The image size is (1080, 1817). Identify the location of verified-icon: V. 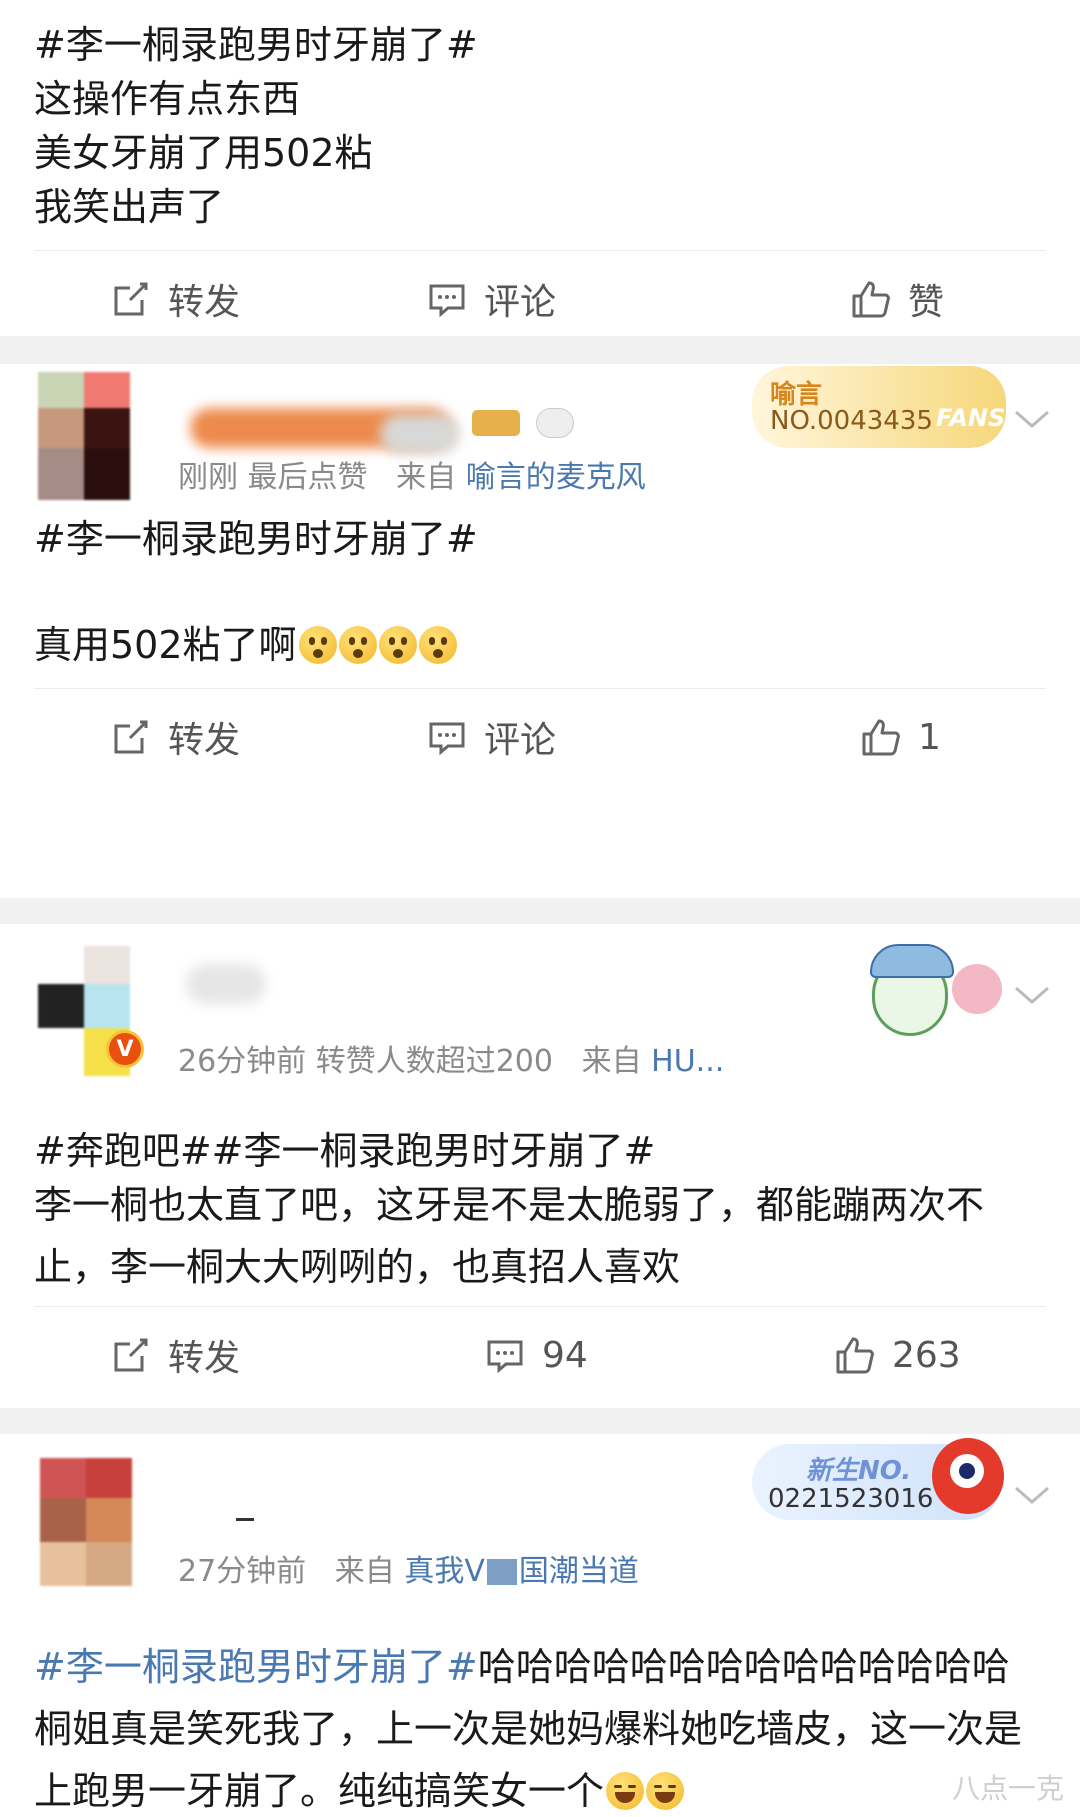
(125, 1049).